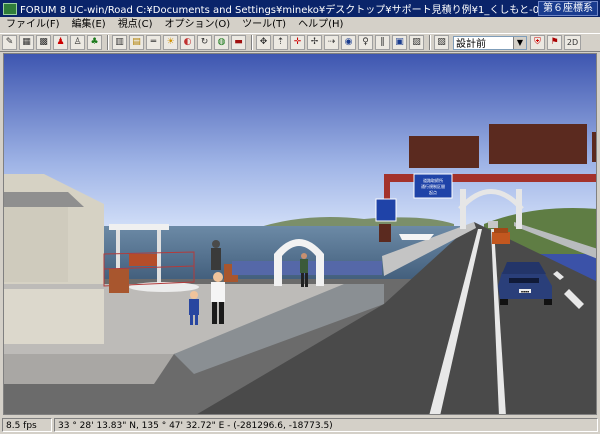  What do you see at coordinates (416, 42) in the screenshot?
I see `photo-icon: ▨` at bounding box center [416, 42].